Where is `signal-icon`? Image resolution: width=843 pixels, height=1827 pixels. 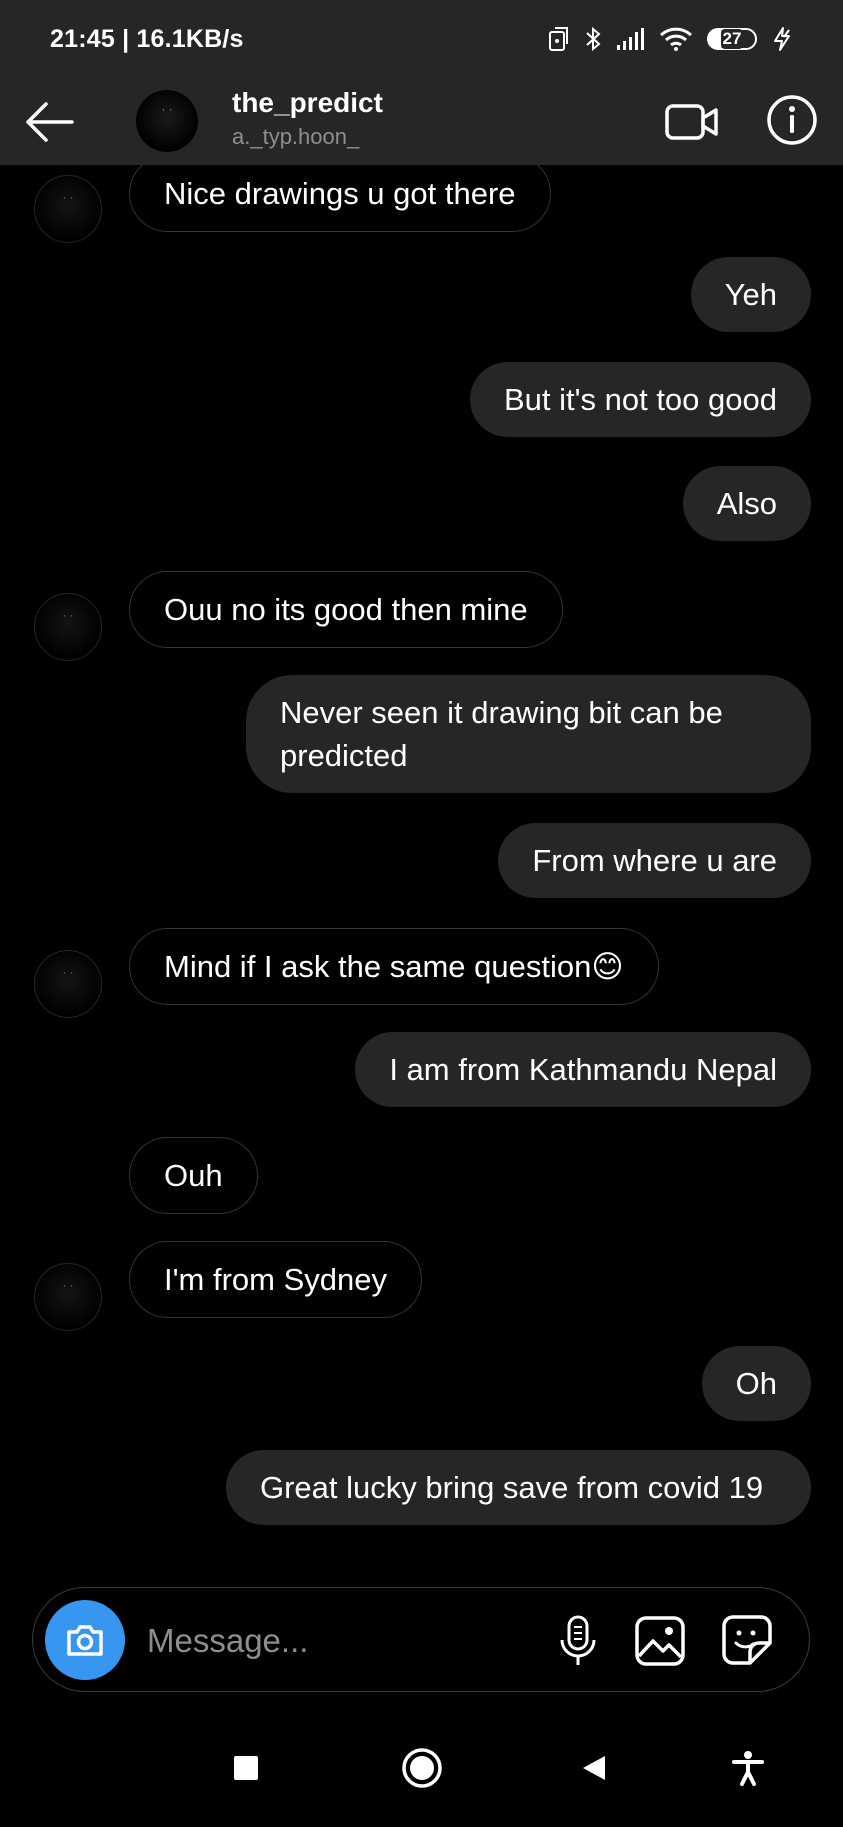 signal-icon is located at coordinates (630, 39).